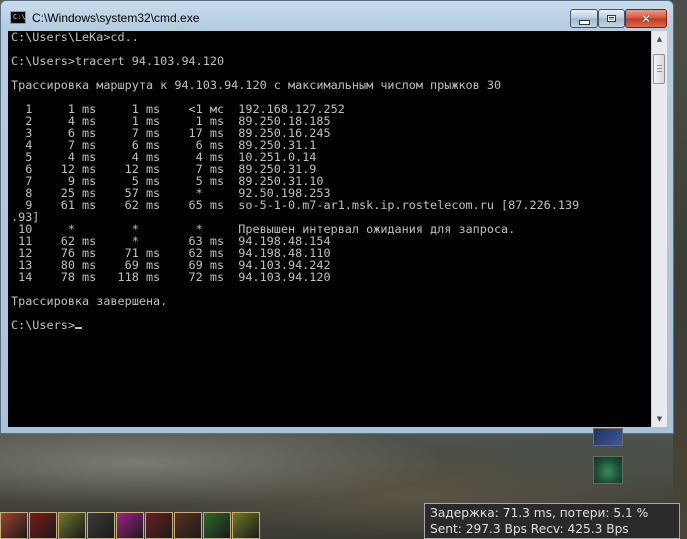 This screenshot has height=539, width=687. I want to click on close-button: ✕, so click(646, 18).